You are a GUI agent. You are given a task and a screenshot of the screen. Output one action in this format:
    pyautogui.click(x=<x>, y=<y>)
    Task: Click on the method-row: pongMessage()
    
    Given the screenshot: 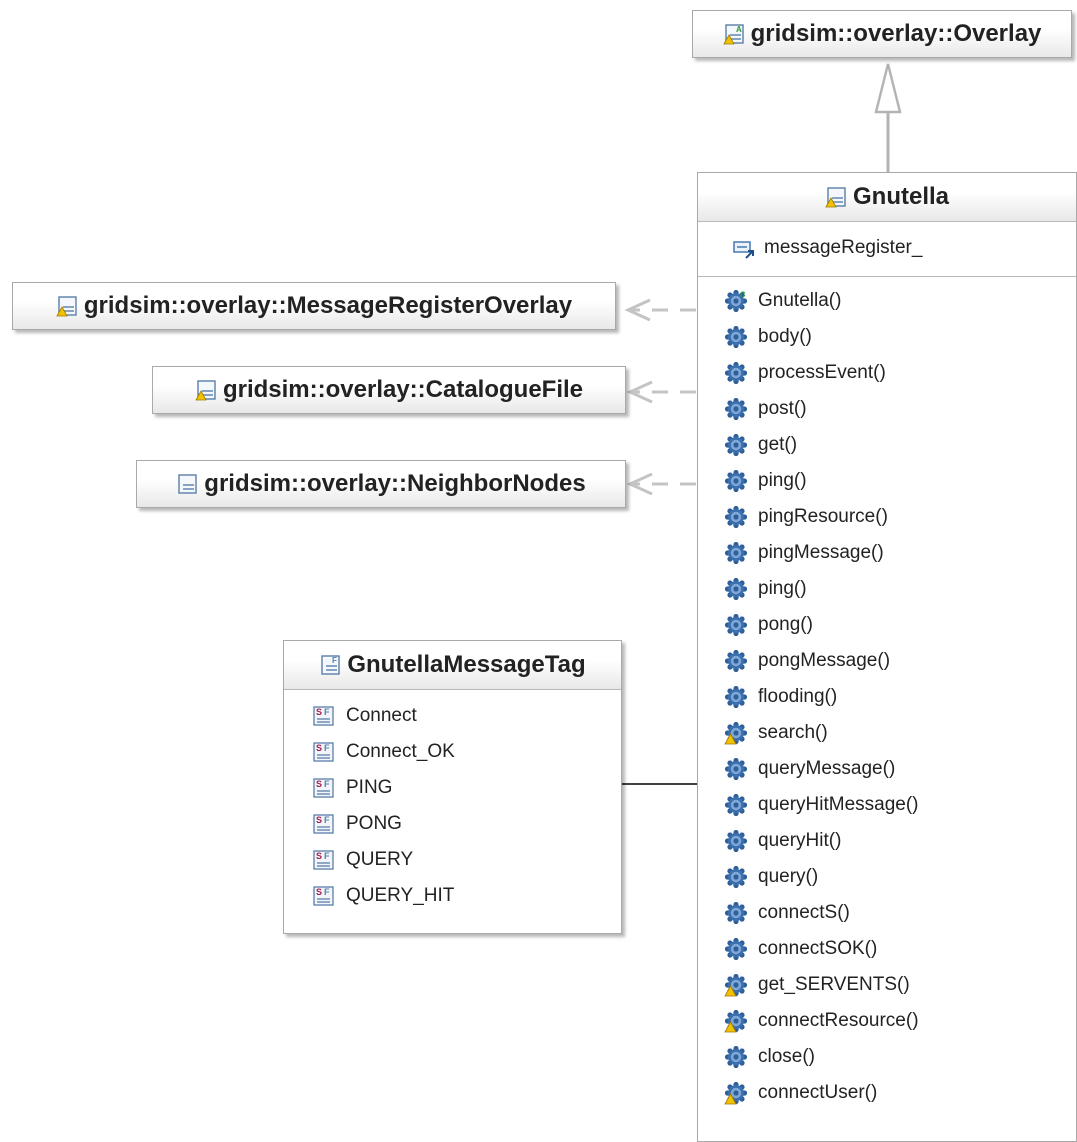 What is the action you would take?
    pyautogui.click(x=900, y=661)
    